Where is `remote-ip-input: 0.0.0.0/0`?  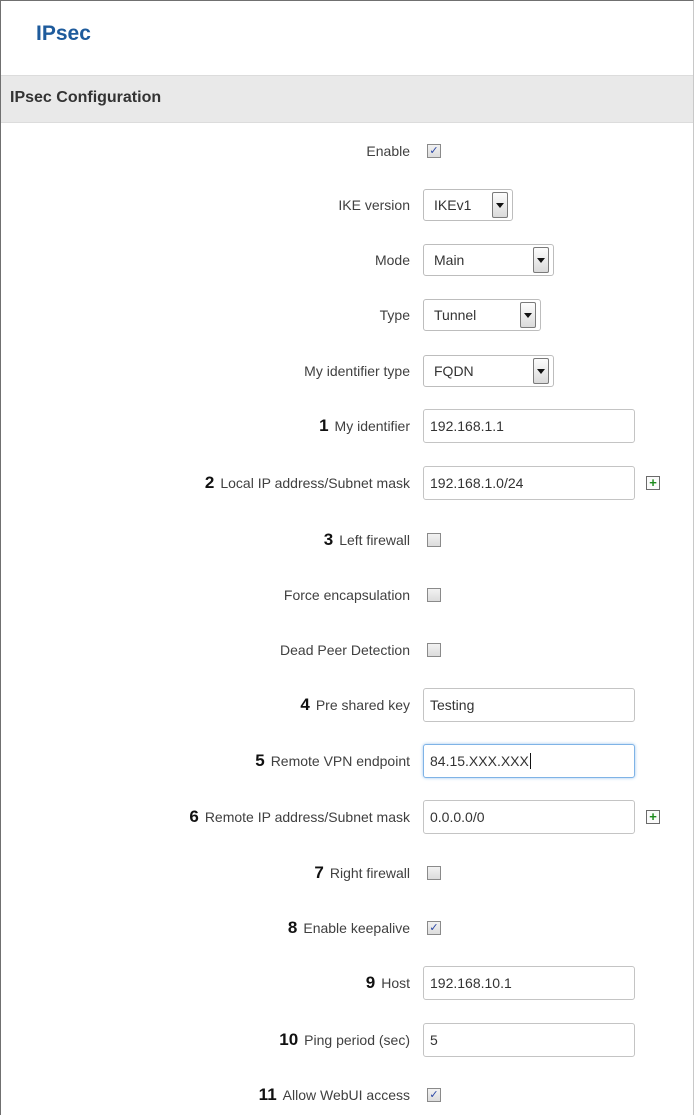
remote-ip-input: 0.0.0.0/0 is located at coordinates (529, 817).